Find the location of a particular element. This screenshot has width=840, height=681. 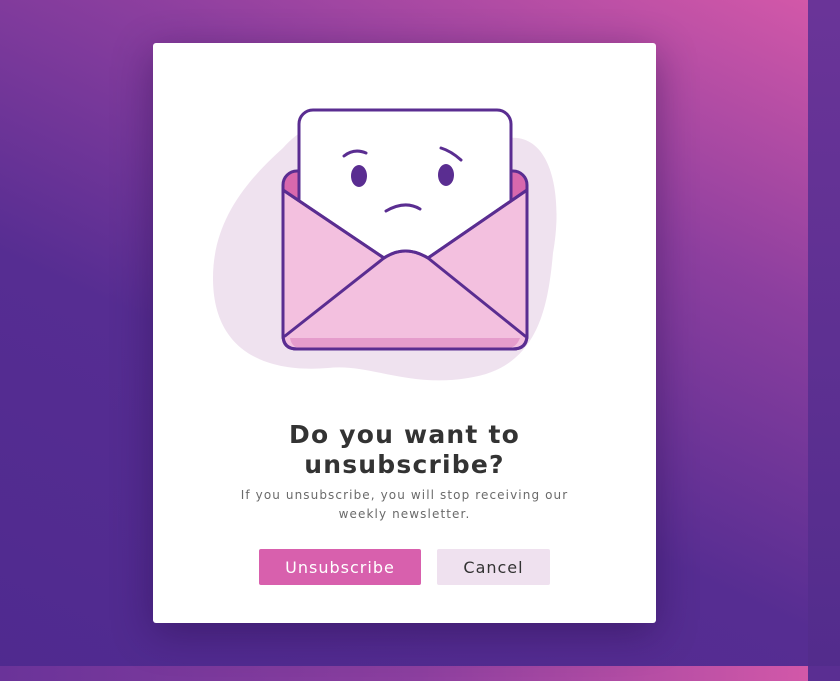

right-eye is located at coordinates (446, 175).